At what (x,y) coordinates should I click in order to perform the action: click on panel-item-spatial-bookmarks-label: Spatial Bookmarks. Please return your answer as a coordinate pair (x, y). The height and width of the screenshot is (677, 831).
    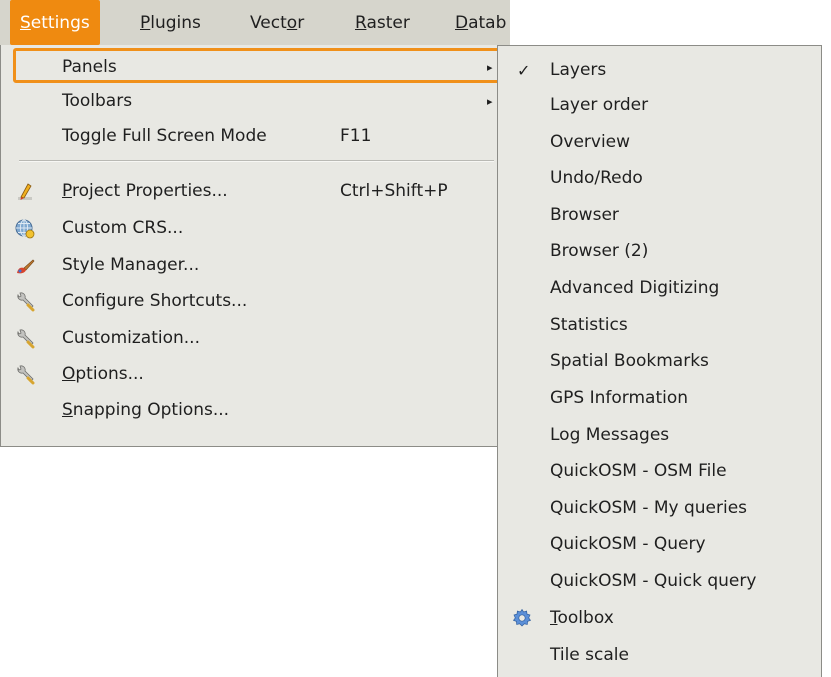
    Looking at the image, I should click on (629, 361).